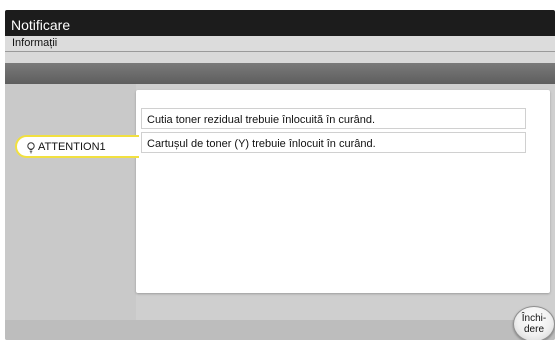 The width and height of the screenshot is (558, 340). What do you see at coordinates (72, 147) in the screenshot?
I see `attention-label: ATTENTION1` at bounding box center [72, 147].